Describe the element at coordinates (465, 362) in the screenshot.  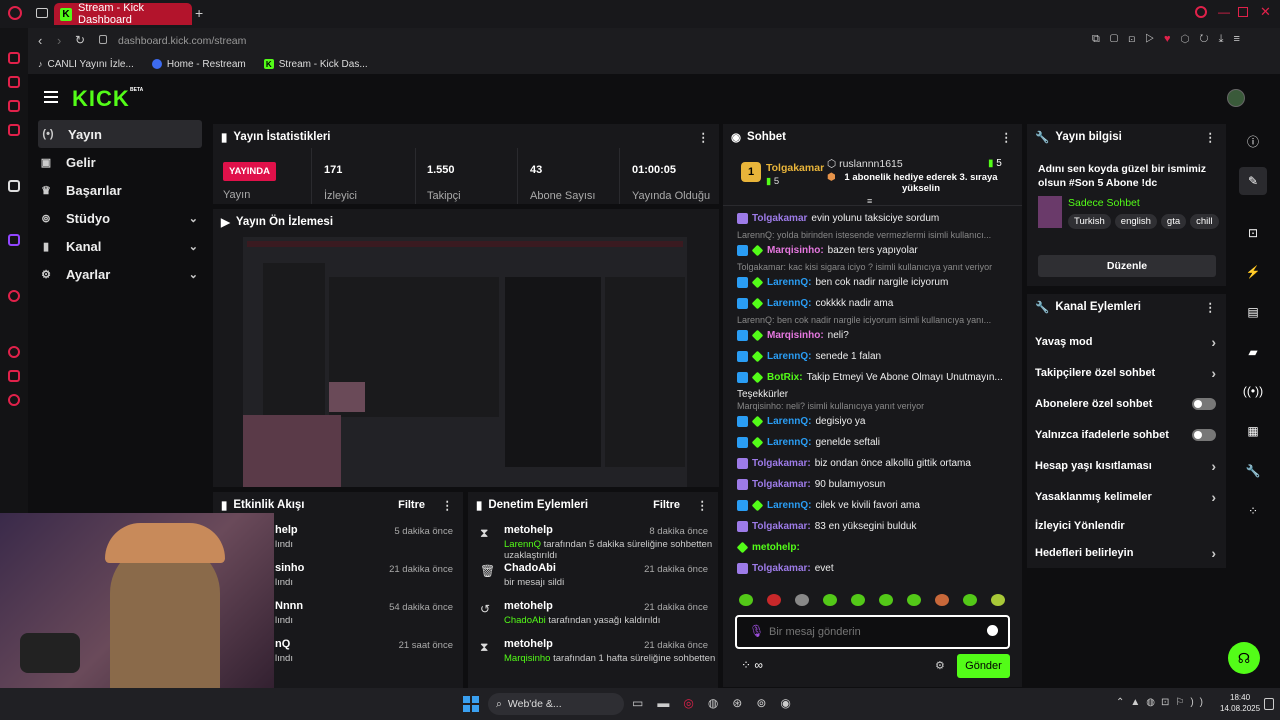
I see `stream-preview-video` at that location.